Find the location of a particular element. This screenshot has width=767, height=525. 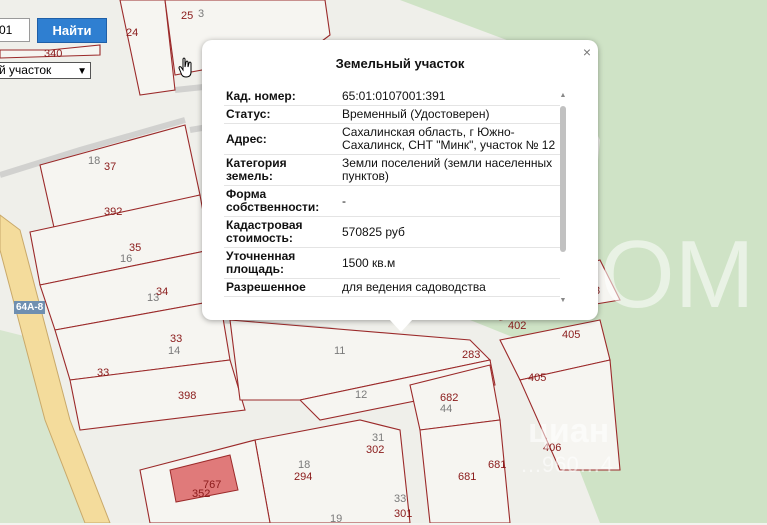

map-label: 402 is located at coordinates (517, 326).